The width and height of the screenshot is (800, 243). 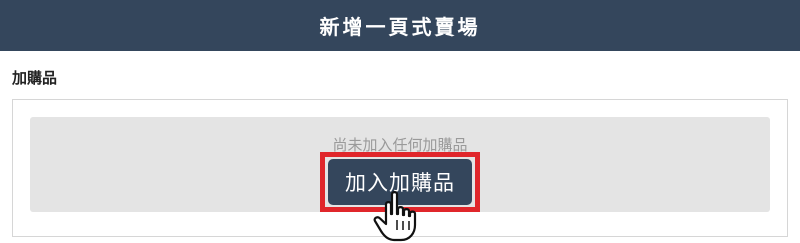 I want to click on addon-section-label: 加購品, so click(x=35, y=78).